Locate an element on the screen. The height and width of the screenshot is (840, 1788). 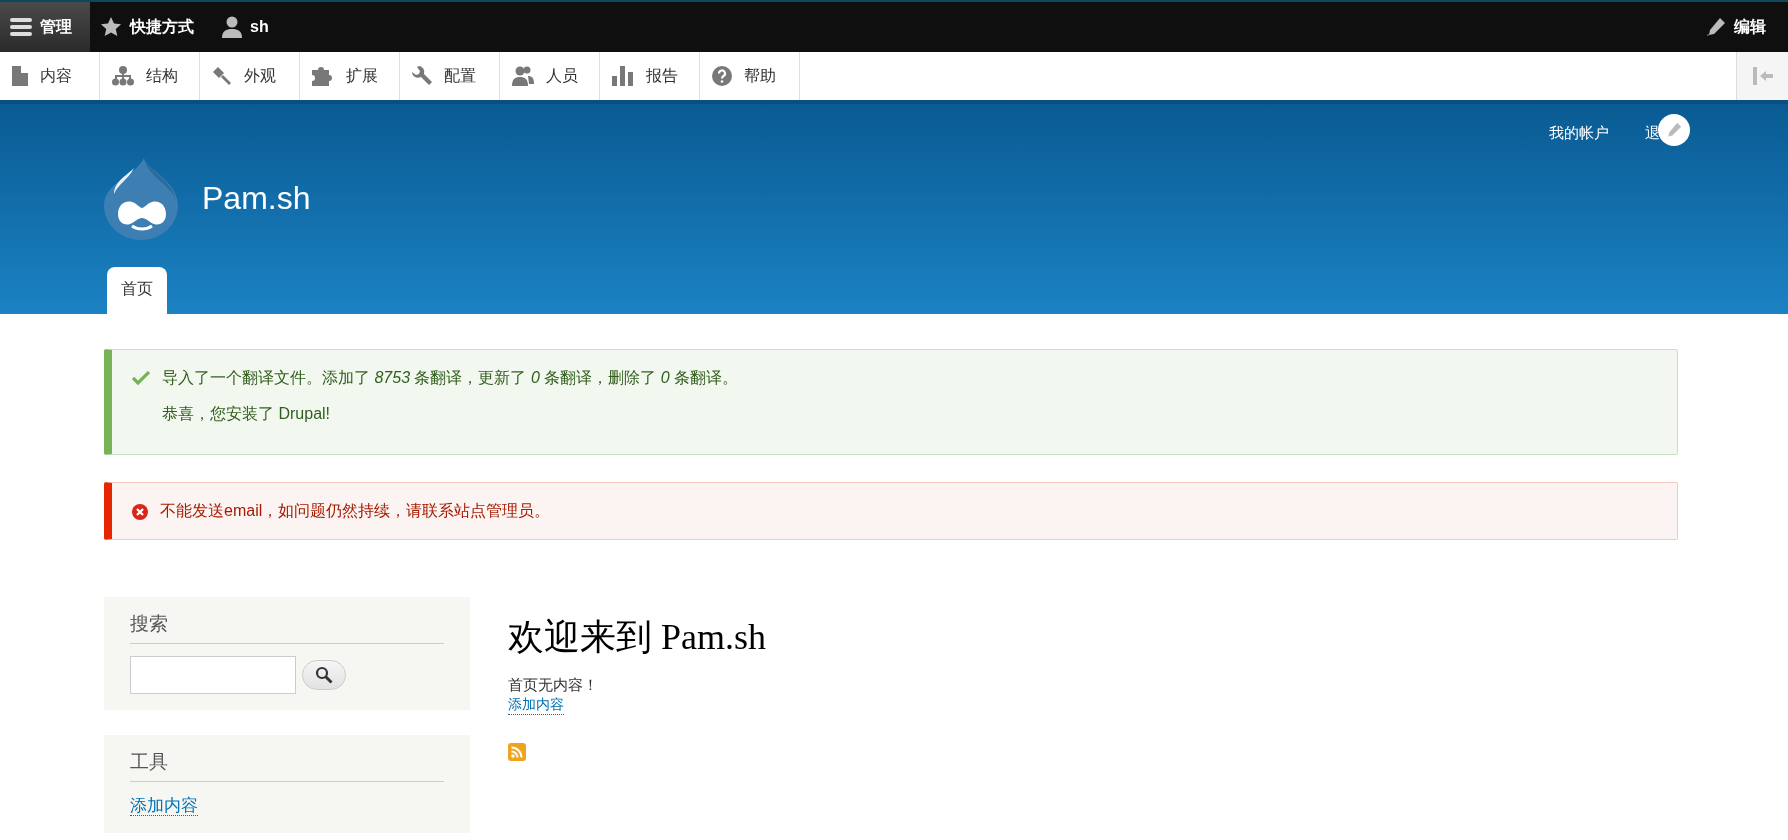
page-title: 欢迎来到 Pam.sh is located at coordinates (637, 637).